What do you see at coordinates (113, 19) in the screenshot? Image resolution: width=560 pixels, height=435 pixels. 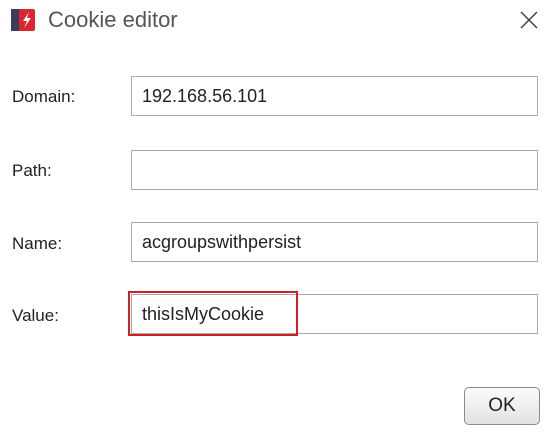 I see `window-title: Cookie editor` at bounding box center [113, 19].